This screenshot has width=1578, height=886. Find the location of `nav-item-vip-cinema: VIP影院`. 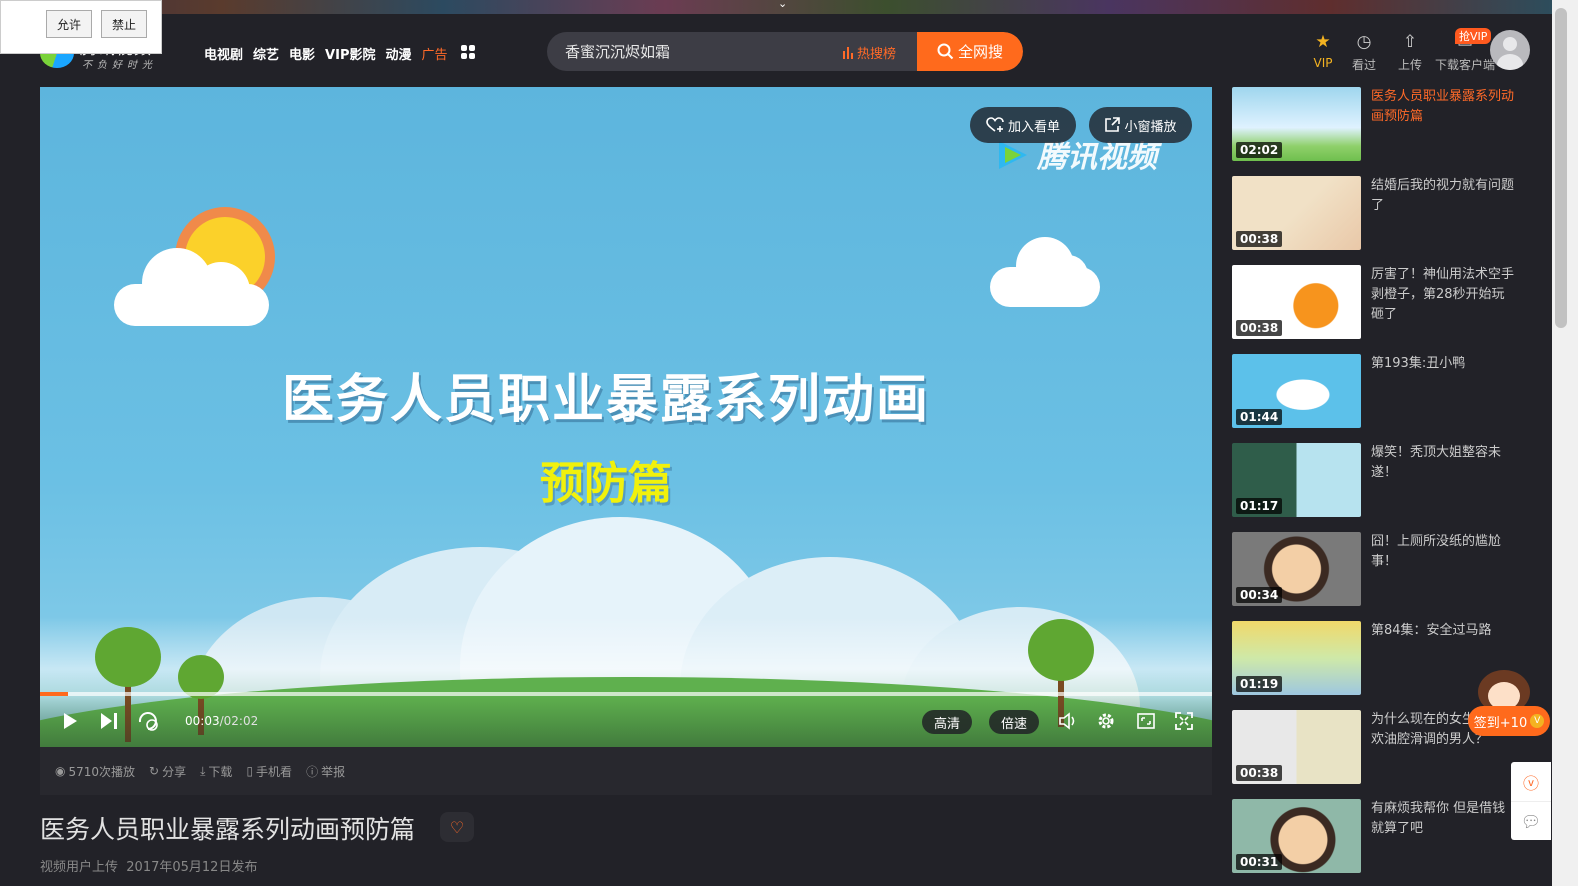

nav-item-vip-cinema: VIP影院 is located at coordinates (350, 53).